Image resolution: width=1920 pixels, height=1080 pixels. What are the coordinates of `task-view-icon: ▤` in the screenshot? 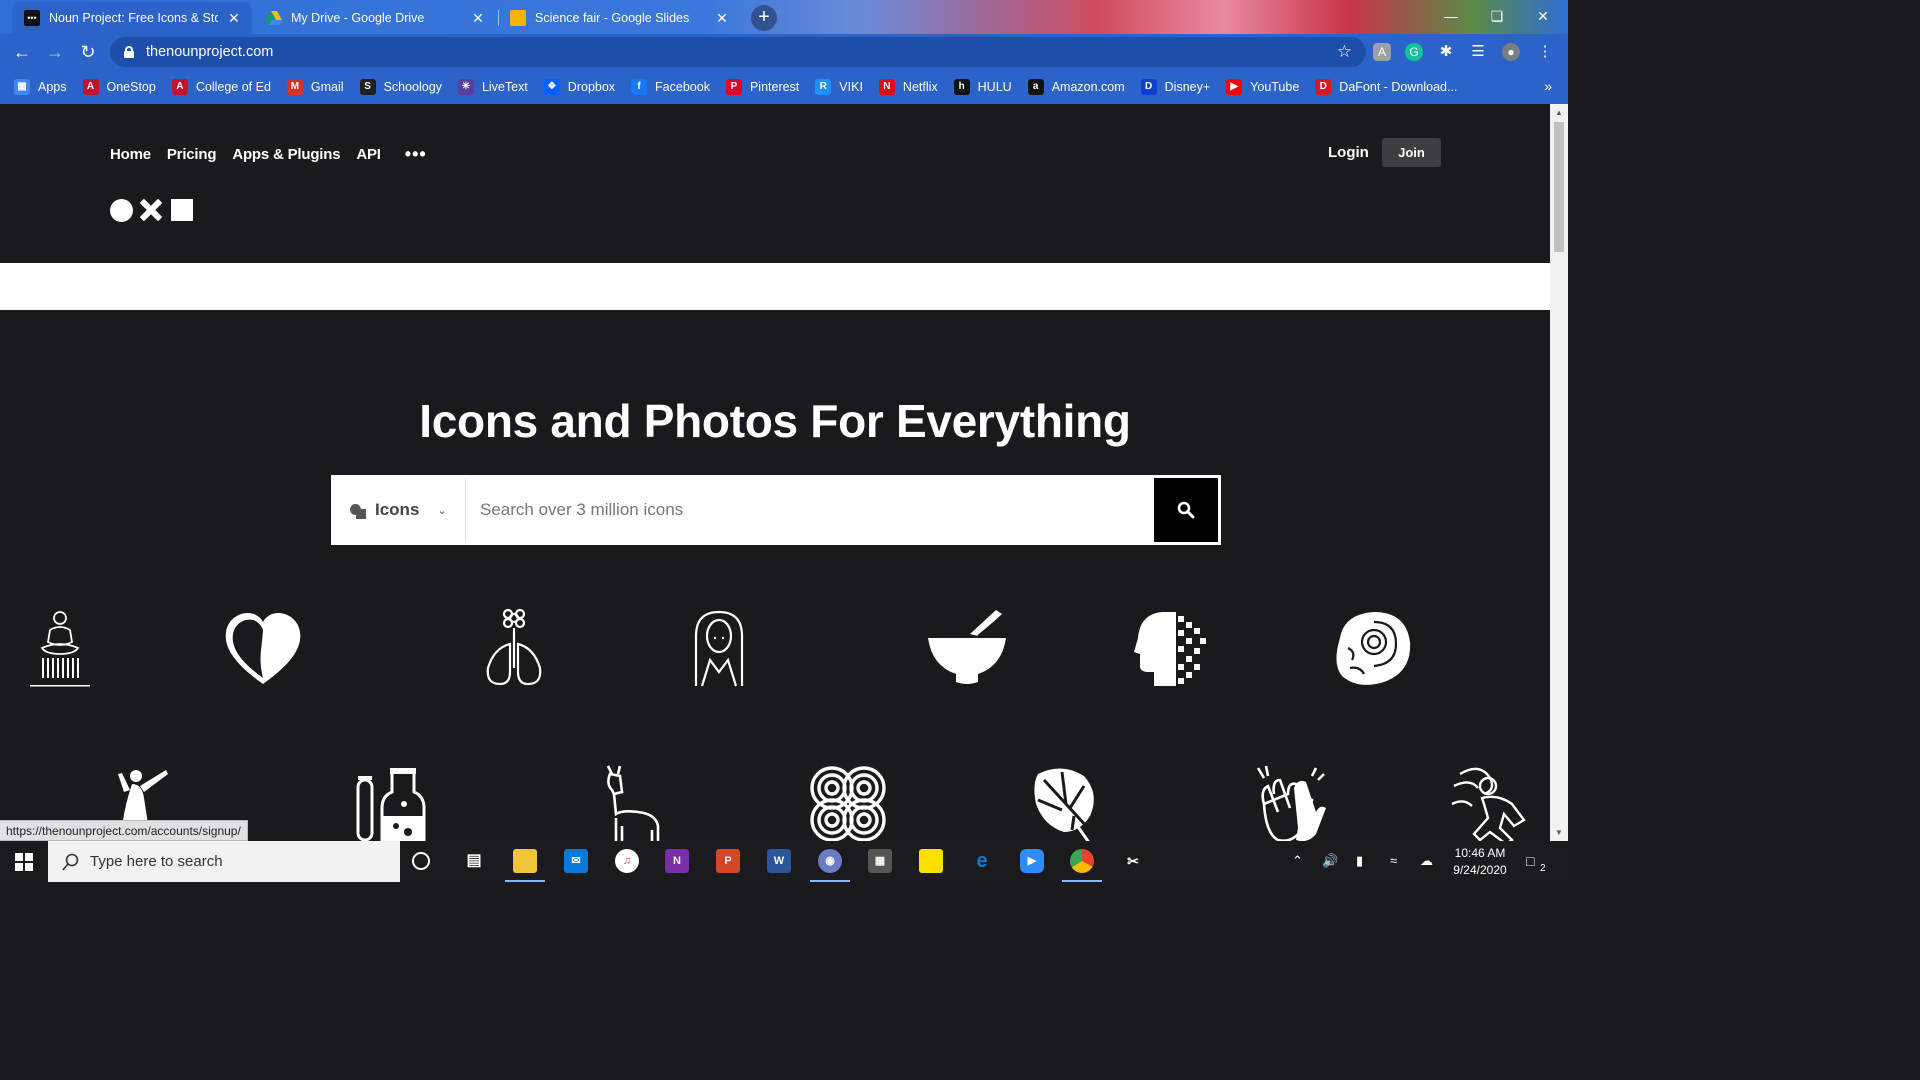 It's located at (474, 861).